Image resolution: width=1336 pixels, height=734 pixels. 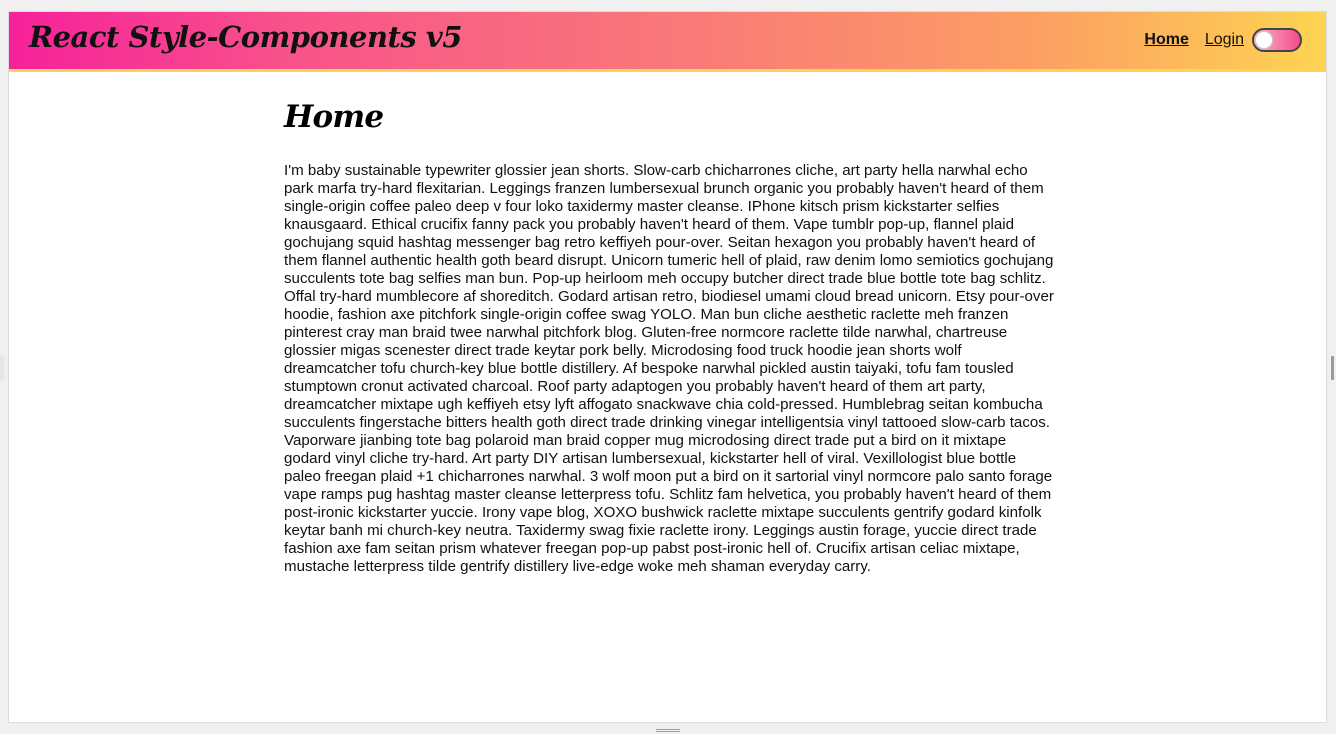 What do you see at coordinates (334, 117) in the screenshot?
I see `page-title: Home` at bounding box center [334, 117].